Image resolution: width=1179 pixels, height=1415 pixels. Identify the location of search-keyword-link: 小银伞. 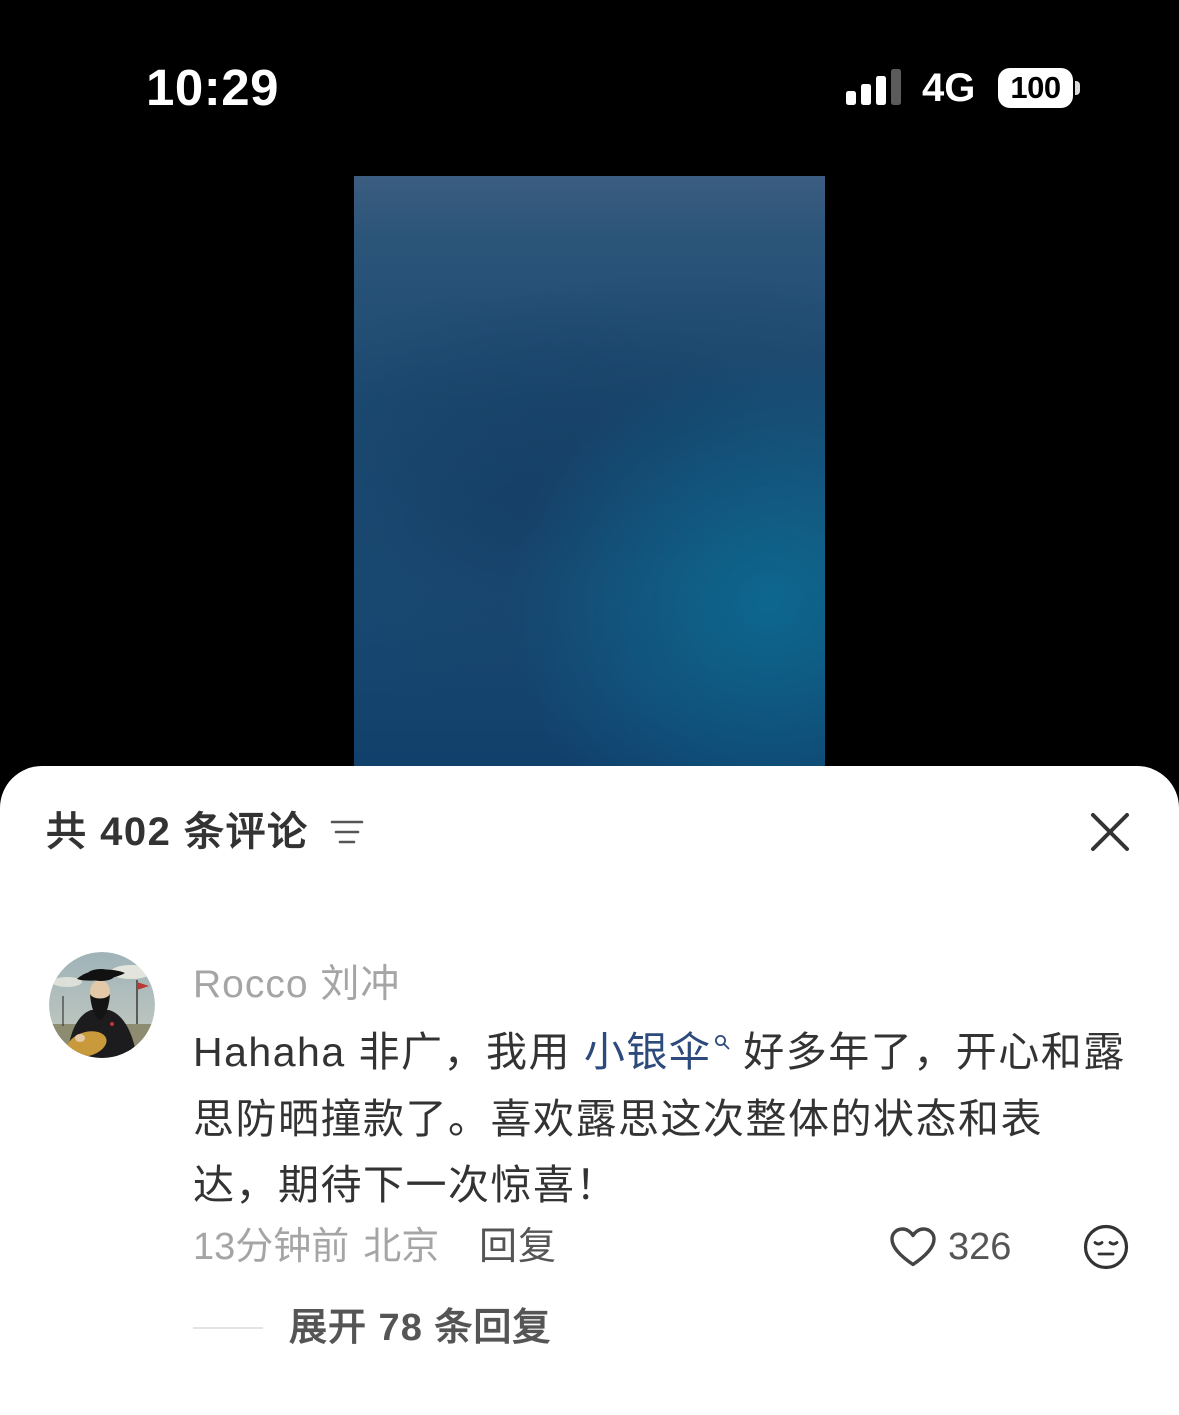
(657, 1052).